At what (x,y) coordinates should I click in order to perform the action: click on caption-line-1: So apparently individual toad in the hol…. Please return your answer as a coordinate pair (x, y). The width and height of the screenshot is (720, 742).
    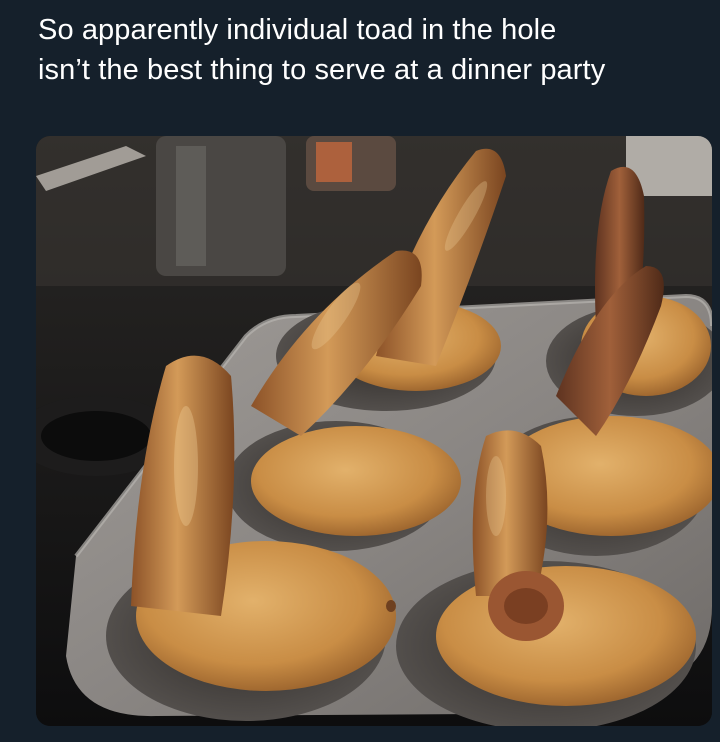
    Looking at the image, I should click on (297, 30).